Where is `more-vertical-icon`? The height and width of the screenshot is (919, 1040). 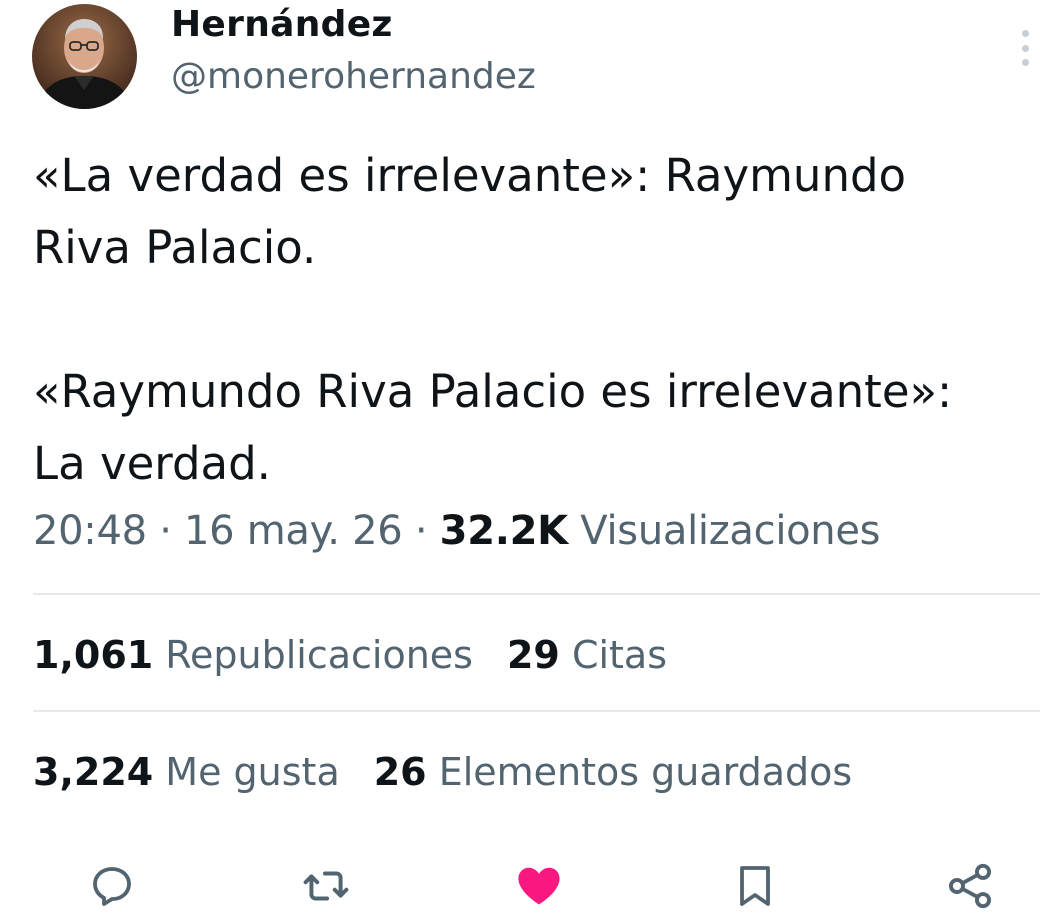 more-vertical-icon is located at coordinates (1024, 48).